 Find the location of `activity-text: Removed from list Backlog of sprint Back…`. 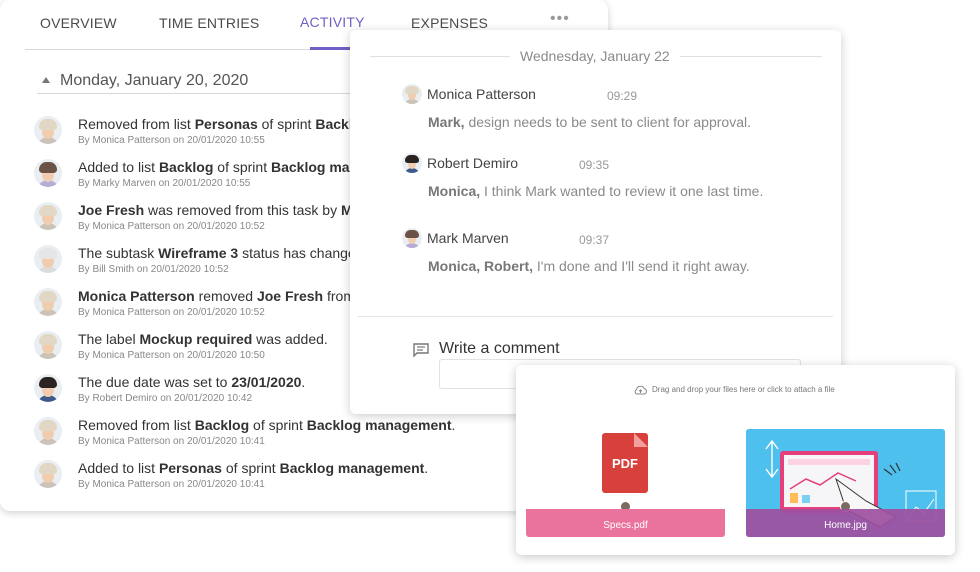

activity-text: Removed from list Backlog of sprint Back… is located at coordinates (267, 425).